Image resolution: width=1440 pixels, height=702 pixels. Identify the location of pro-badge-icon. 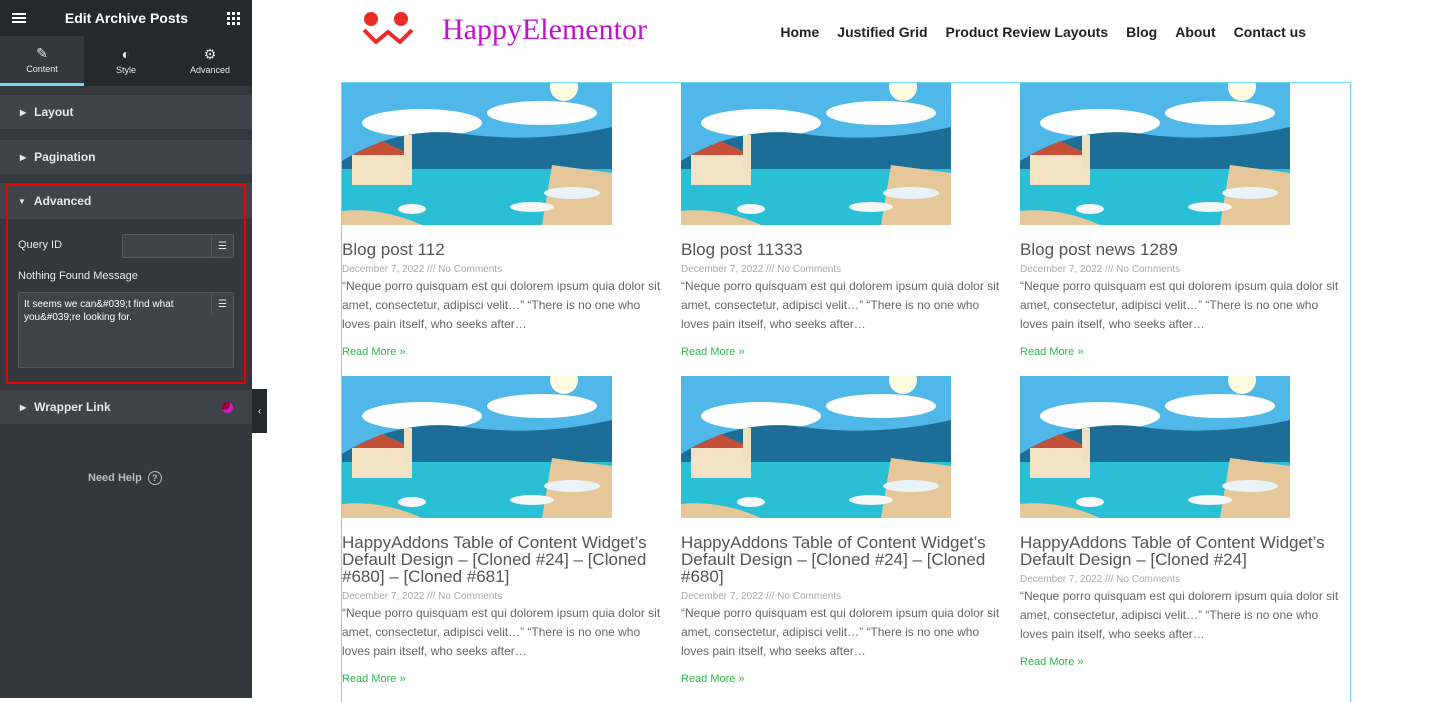
(227, 407).